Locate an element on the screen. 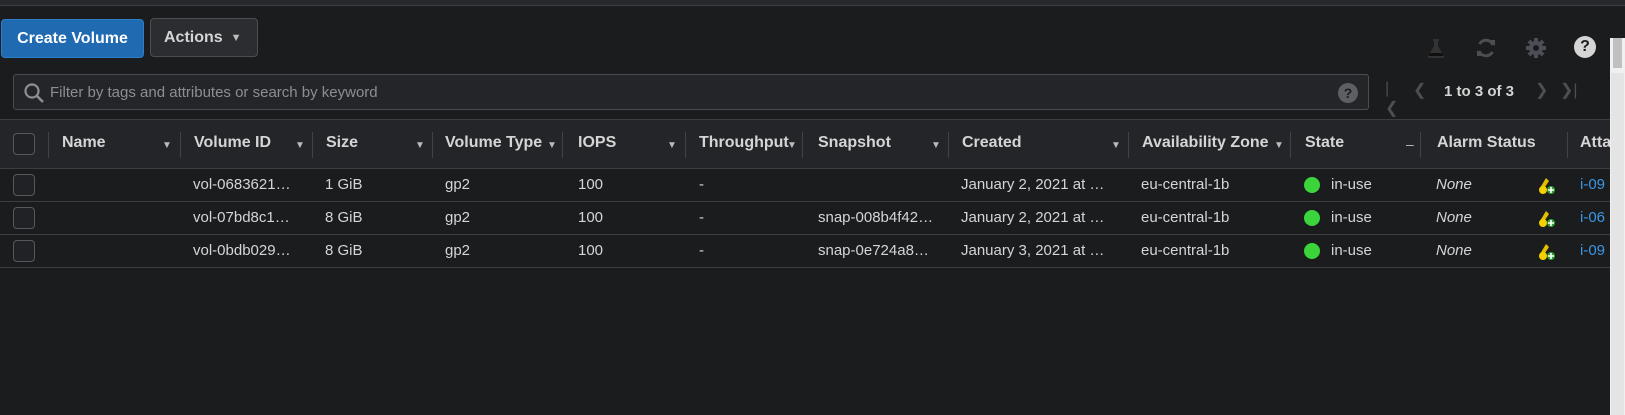  column-header-throughput: Throughput is located at coordinates (744, 143).